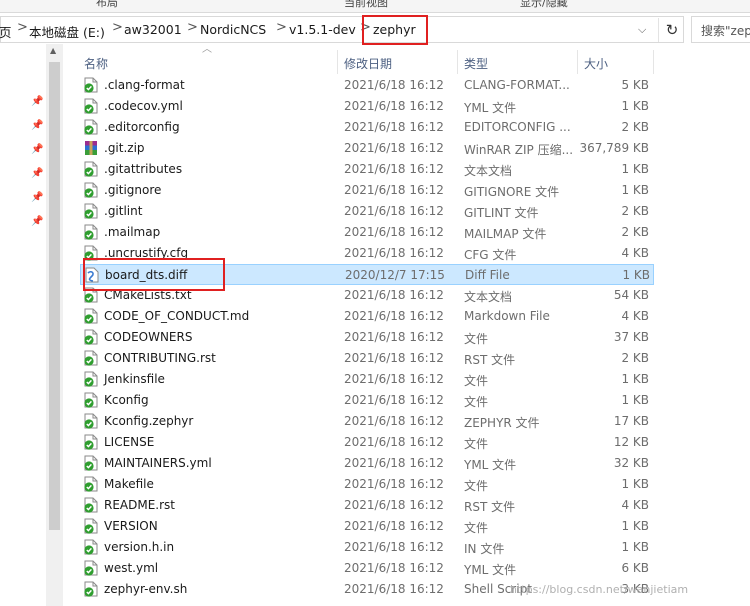 The width and height of the screenshot is (750, 606). What do you see at coordinates (720, 29) in the screenshot?
I see `search-input: 搜索"zephyr"` at bounding box center [720, 29].